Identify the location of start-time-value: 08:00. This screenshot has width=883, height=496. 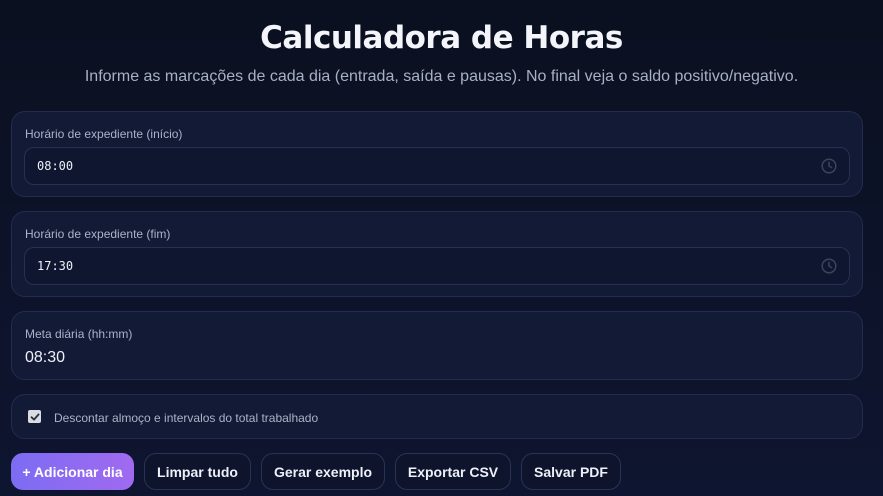
(55, 166).